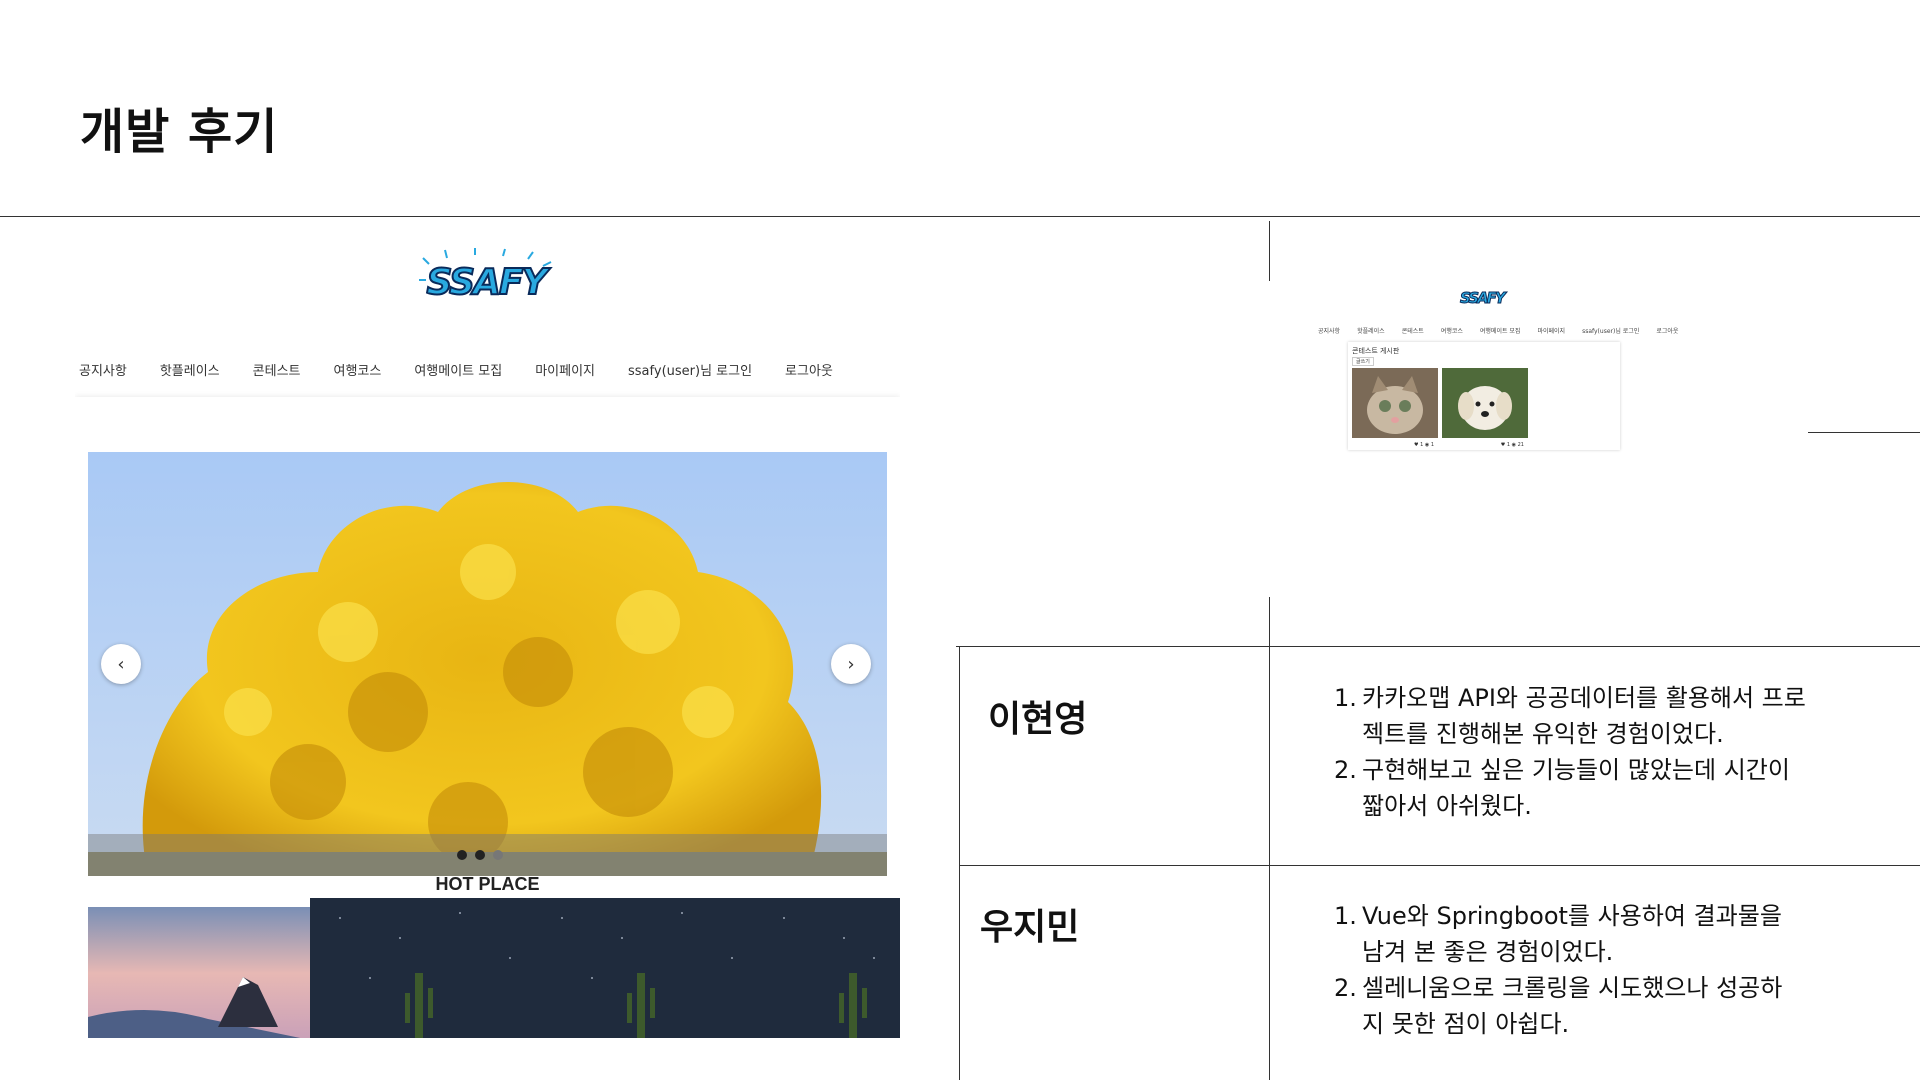 The height and width of the screenshot is (1080, 1920). I want to click on mountain-image, so click(199, 972).